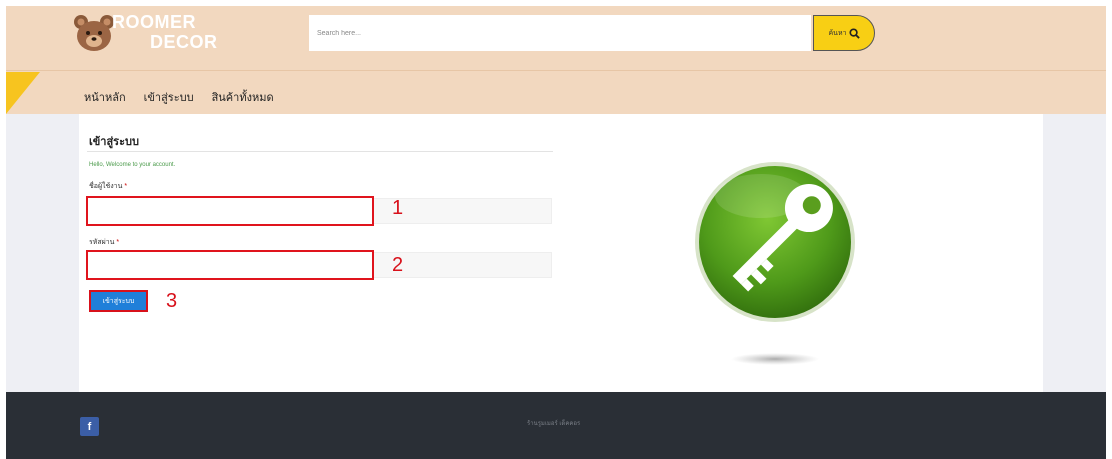 This screenshot has height=459, width=1112. Describe the element at coordinates (89, 426) in the screenshot. I see `facebook-icon: f` at that location.